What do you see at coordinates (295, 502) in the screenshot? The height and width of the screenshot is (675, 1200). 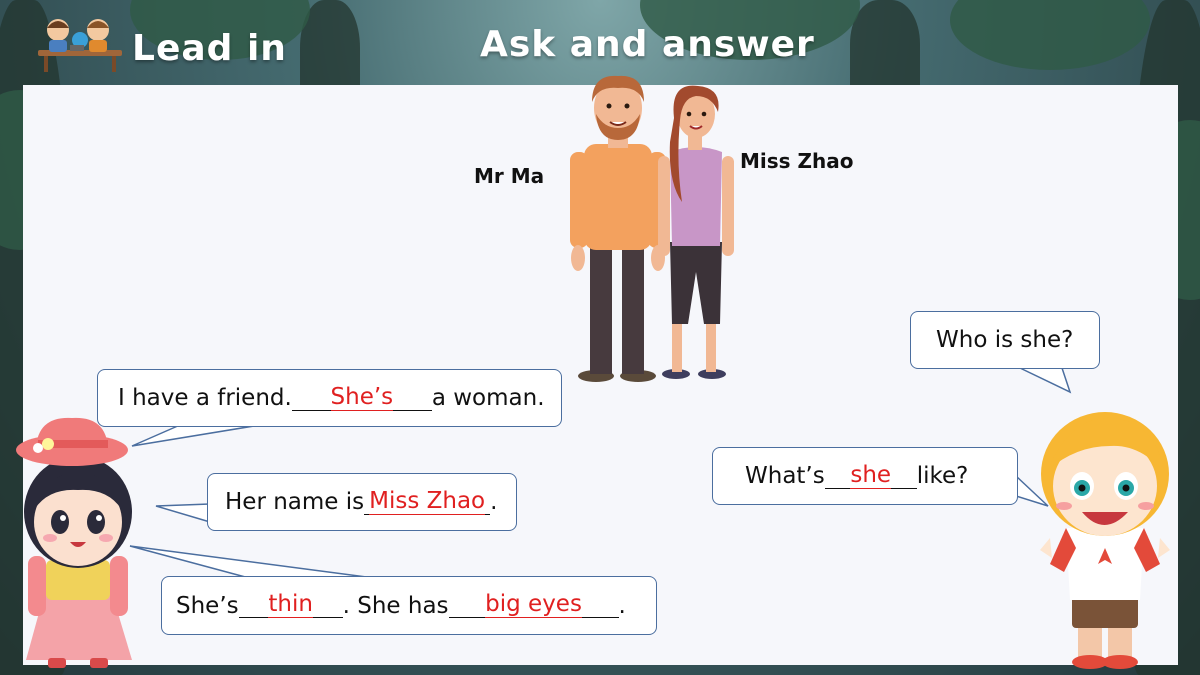 I see `bubble-text: Her name is` at bounding box center [295, 502].